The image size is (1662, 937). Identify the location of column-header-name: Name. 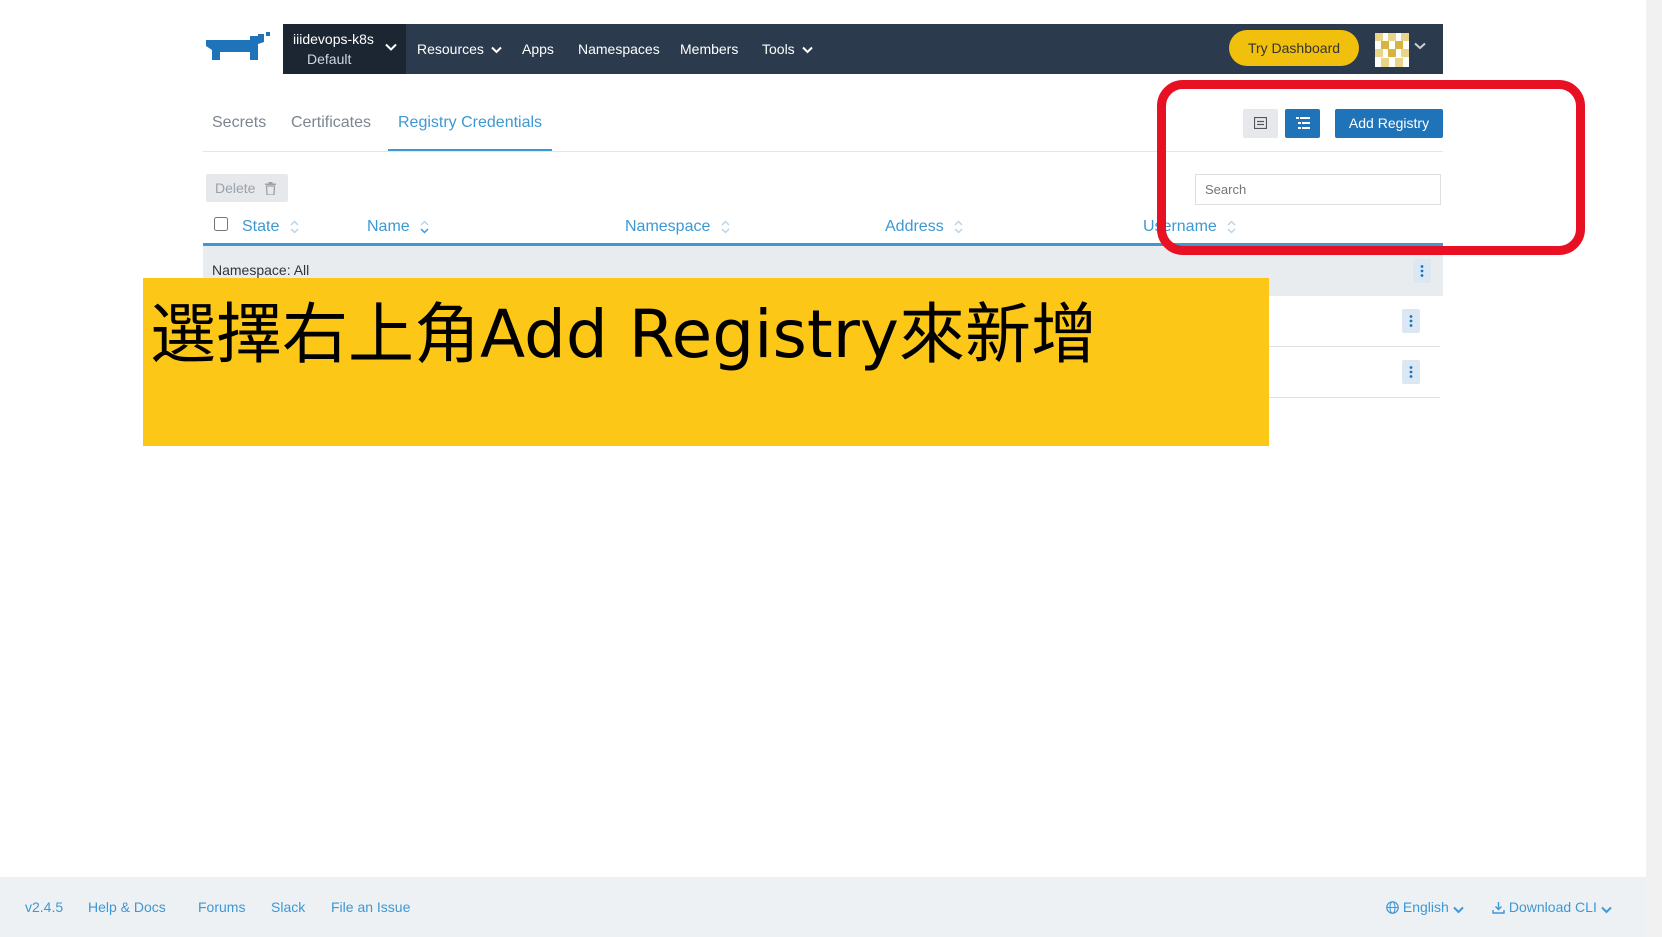
(398, 227).